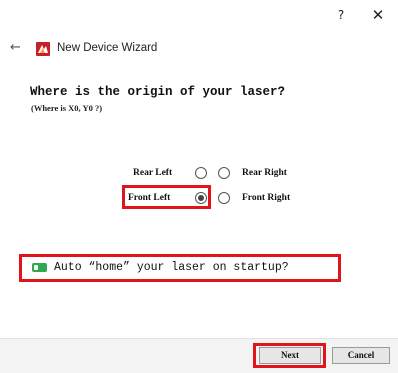 The width and height of the screenshot is (398, 373). What do you see at coordinates (67, 108) in the screenshot?
I see `origin-subquestion: (Where is X0, Y0 ?)` at bounding box center [67, 108].